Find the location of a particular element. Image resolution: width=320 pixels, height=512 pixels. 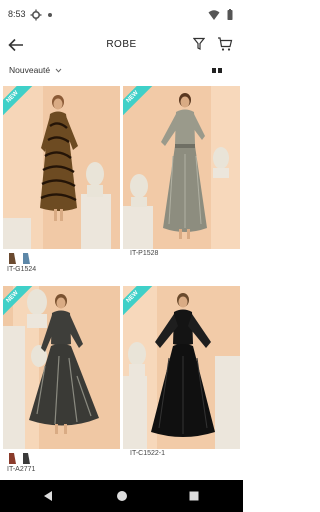

chevron-down-icon is located at coordinates (58, 70).